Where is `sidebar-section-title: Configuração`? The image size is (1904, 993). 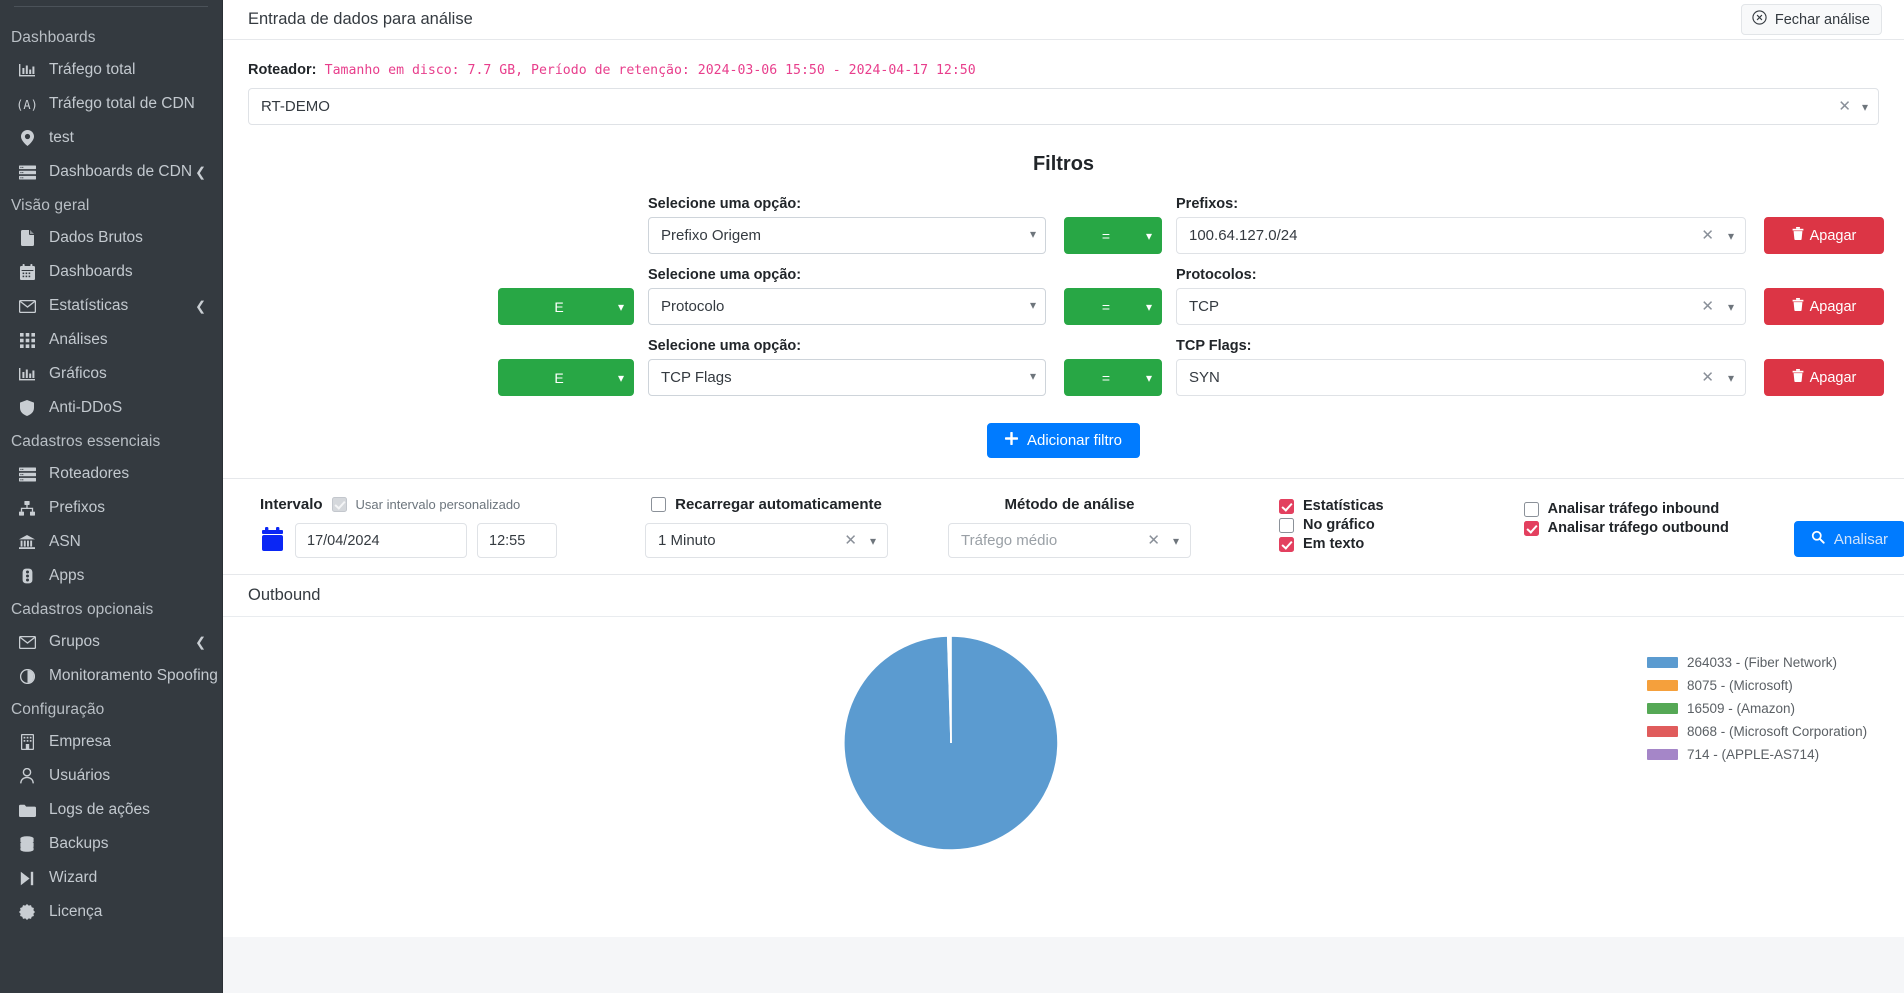
sidebar-section-title: Configuração is located at coordinates (58, 709).